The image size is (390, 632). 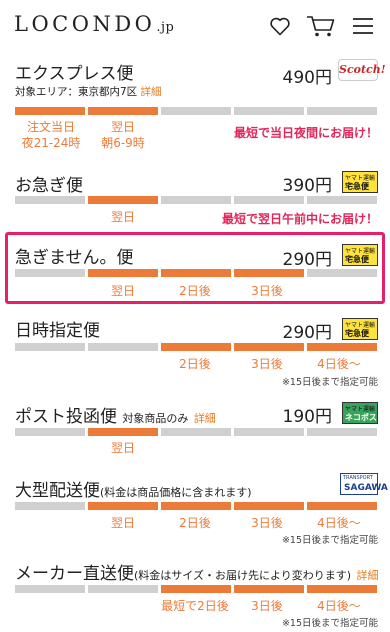 I want to click on option-name: 大型配送便(料金は商品価格に含まれます), so click(x=133, y=491).